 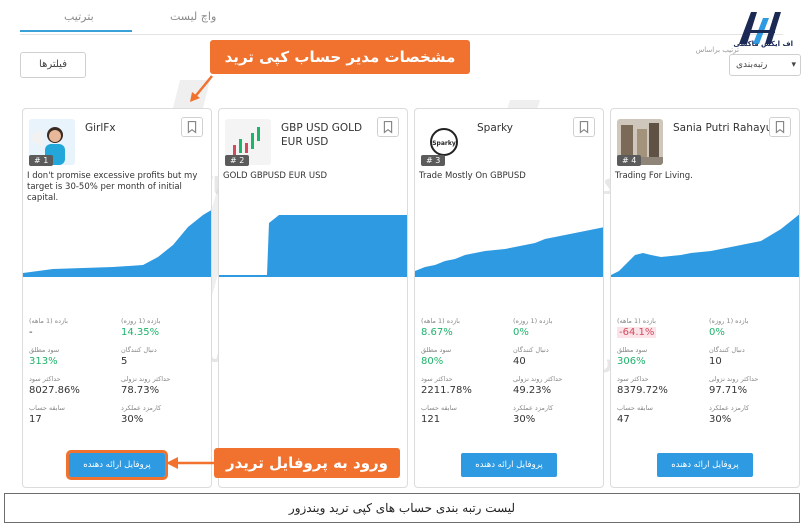 What do you see at coordinates (307, 463) in the screenshot?
I see `profile-entry-callout: ورود به پروفایل تریدر` at bounding box center [307, 463].